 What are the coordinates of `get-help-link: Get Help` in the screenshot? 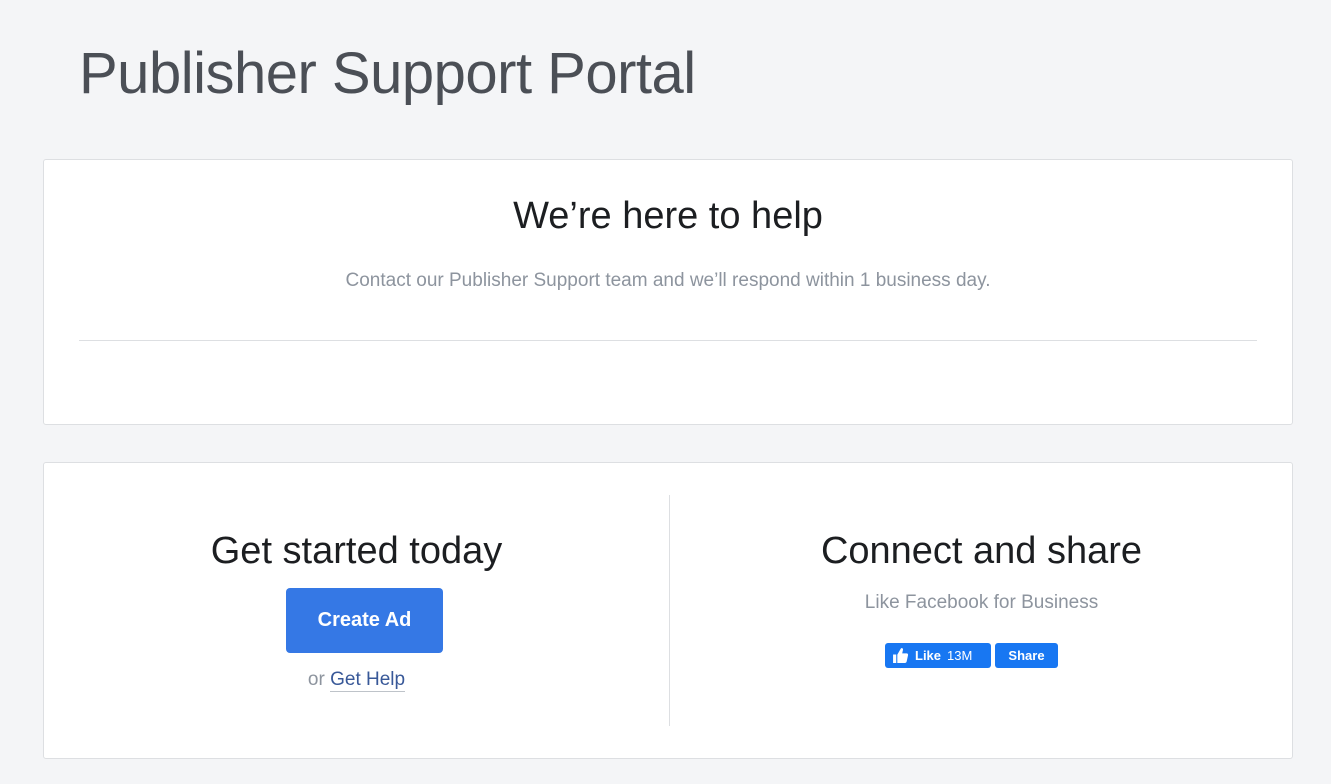 It's located at (368, 680).